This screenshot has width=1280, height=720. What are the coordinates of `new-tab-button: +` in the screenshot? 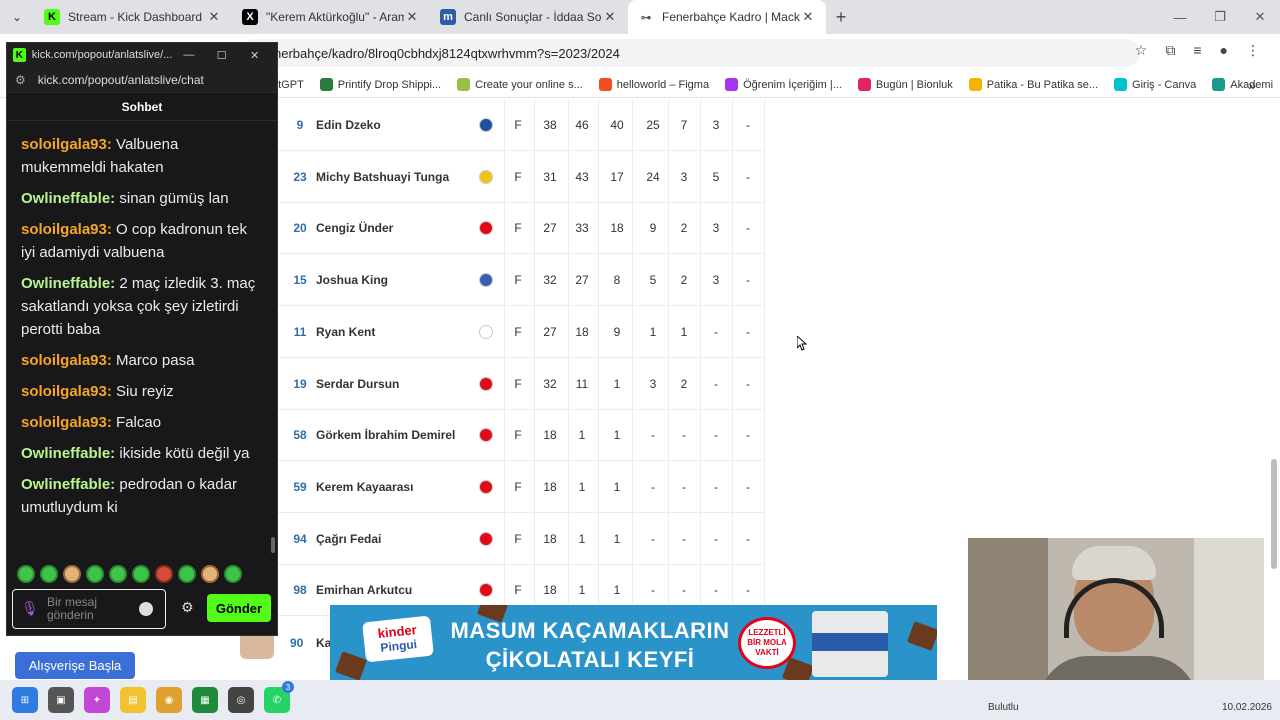 It's located at (841, 17).